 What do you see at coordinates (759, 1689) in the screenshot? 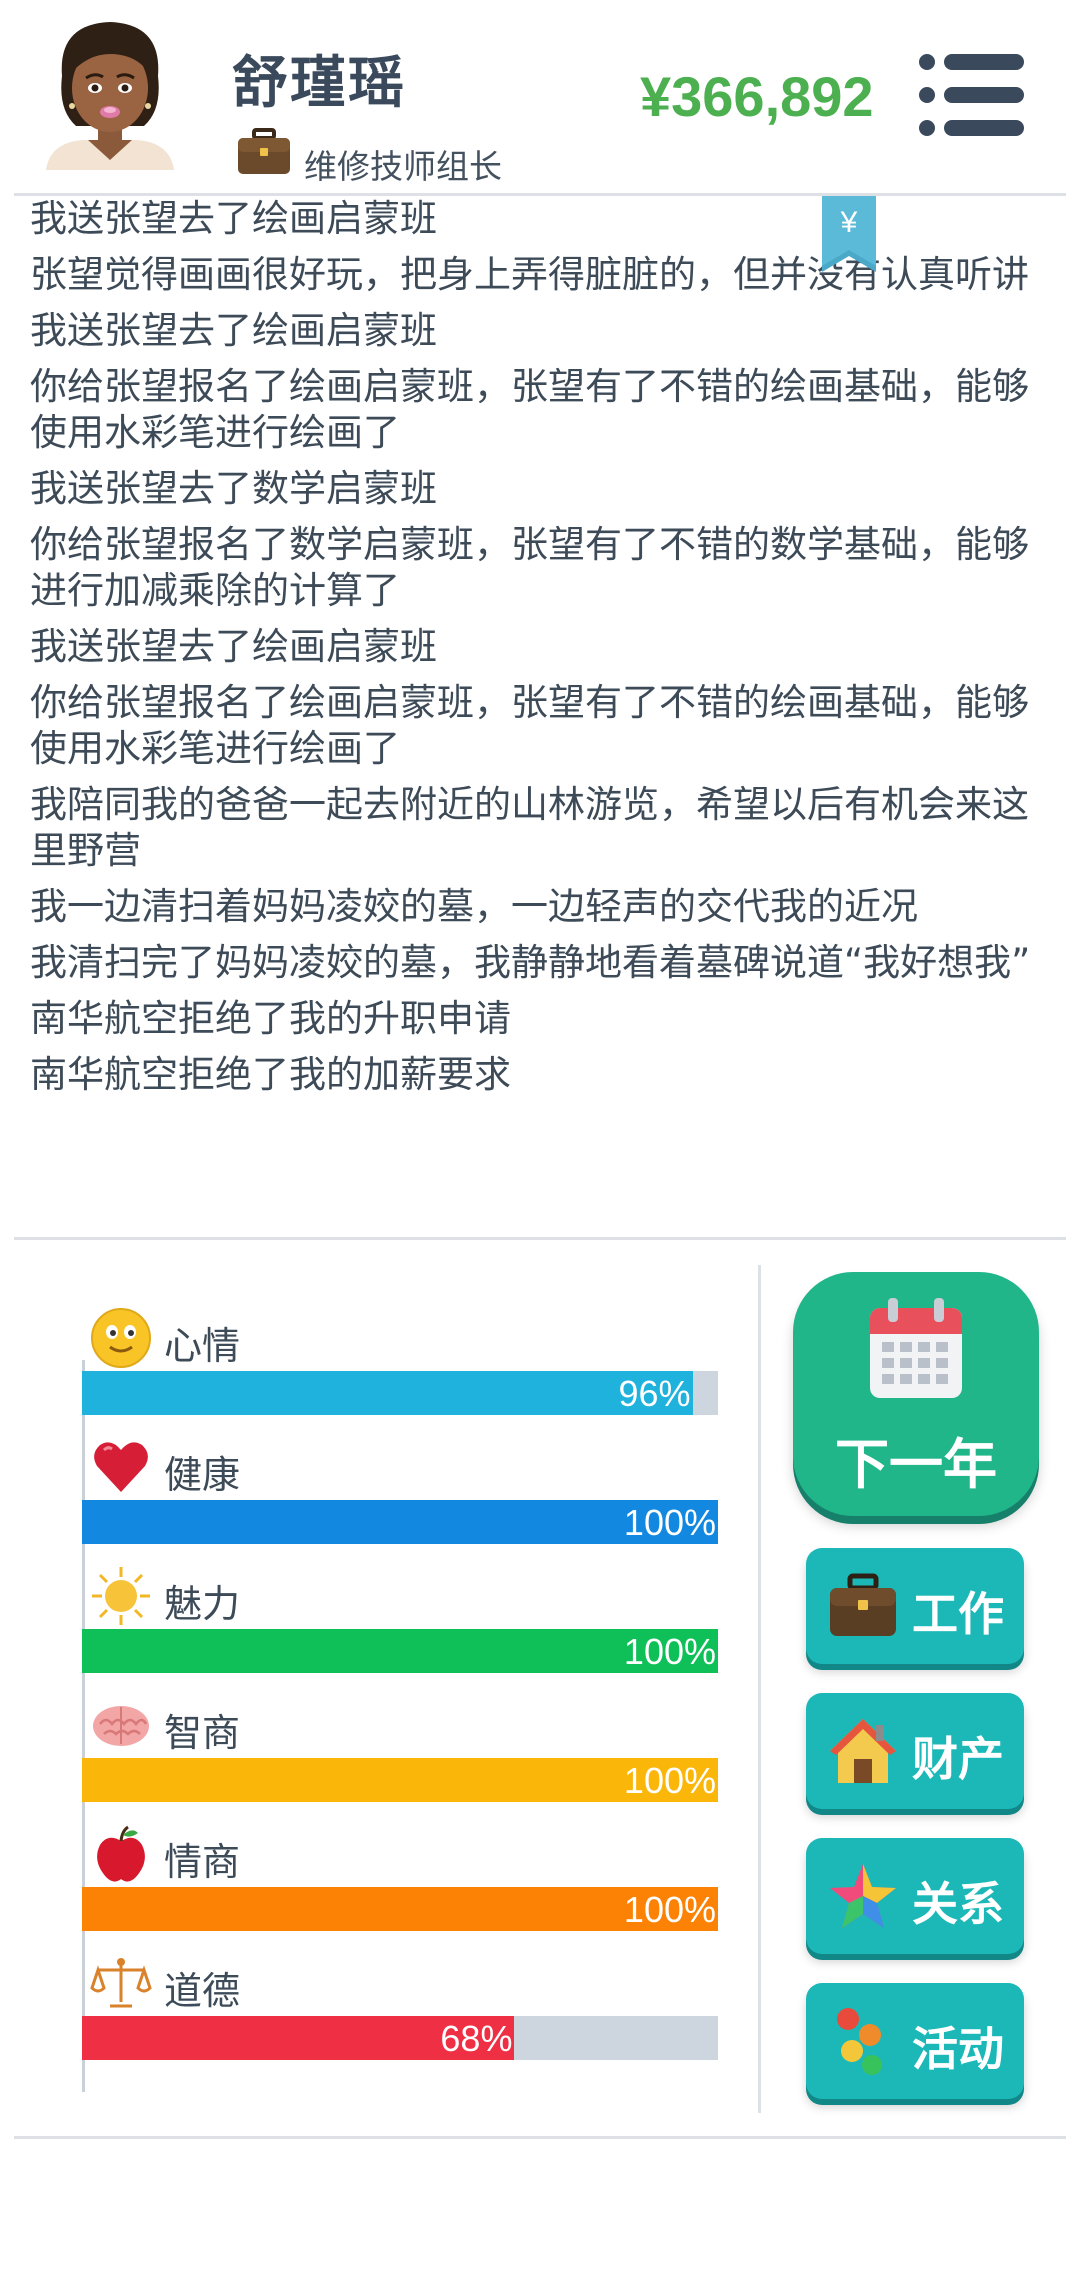
I see `vertical-divider` at bounding box center [759, 1689].